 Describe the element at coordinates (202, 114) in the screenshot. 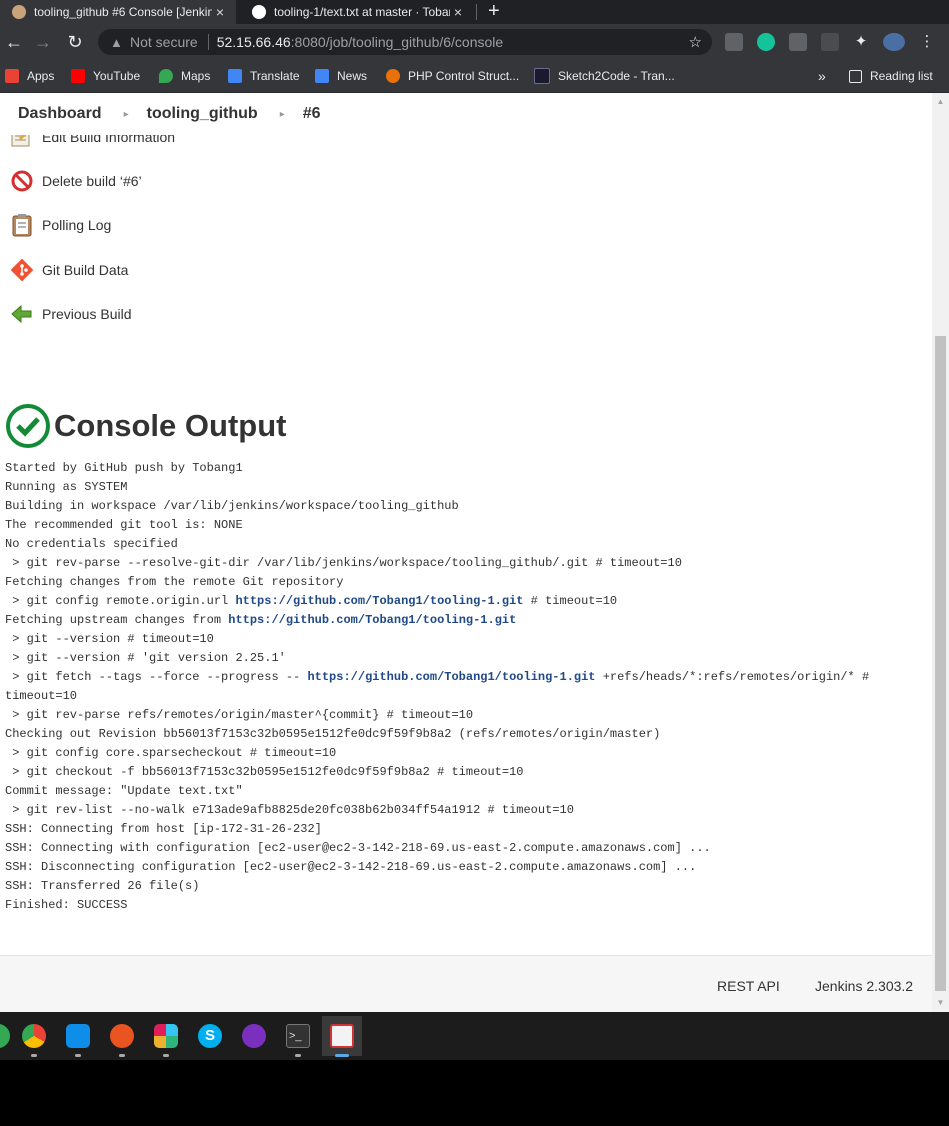

I see `breadcrumb-job: tooling_github` at that location.